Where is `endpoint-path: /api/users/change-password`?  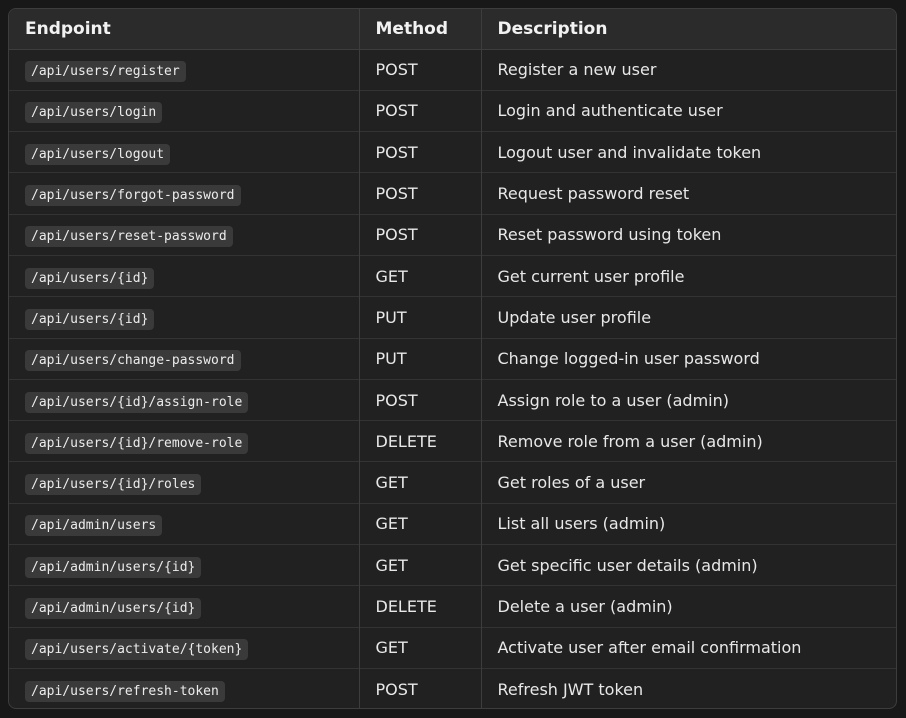
endpoint-path: /api/users/change-password is located at coordinates (133, 361).